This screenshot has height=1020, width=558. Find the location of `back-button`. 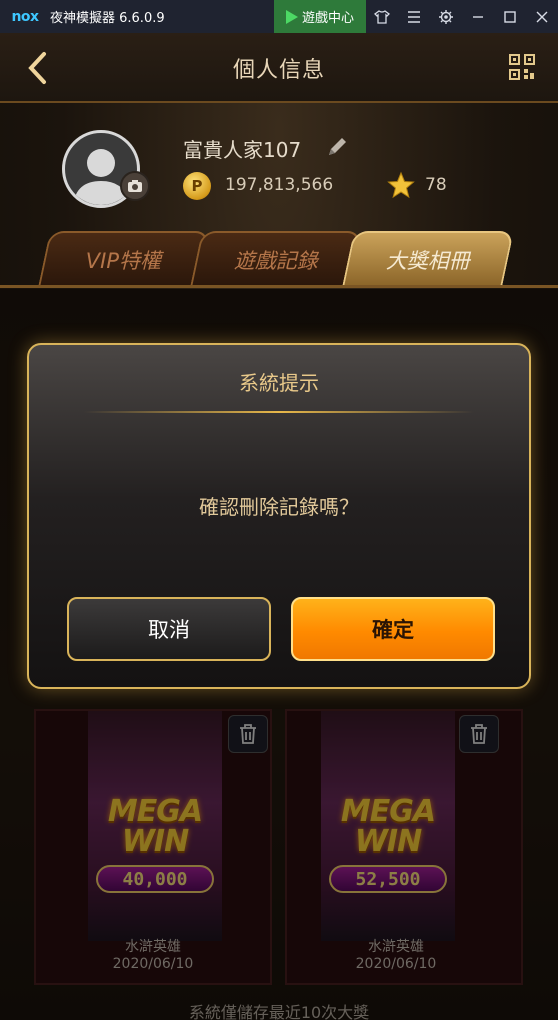

back-button is located at coordinates (37, 68).